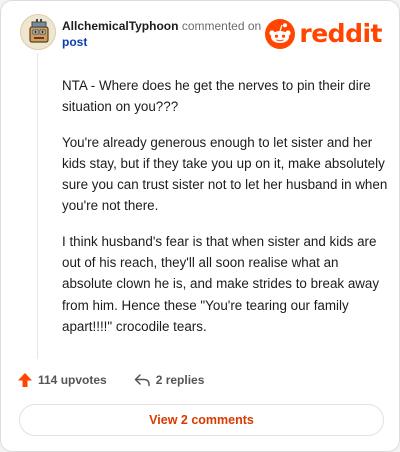  I want to click on view-comments-label: View 2 comments, so click(201, 420).